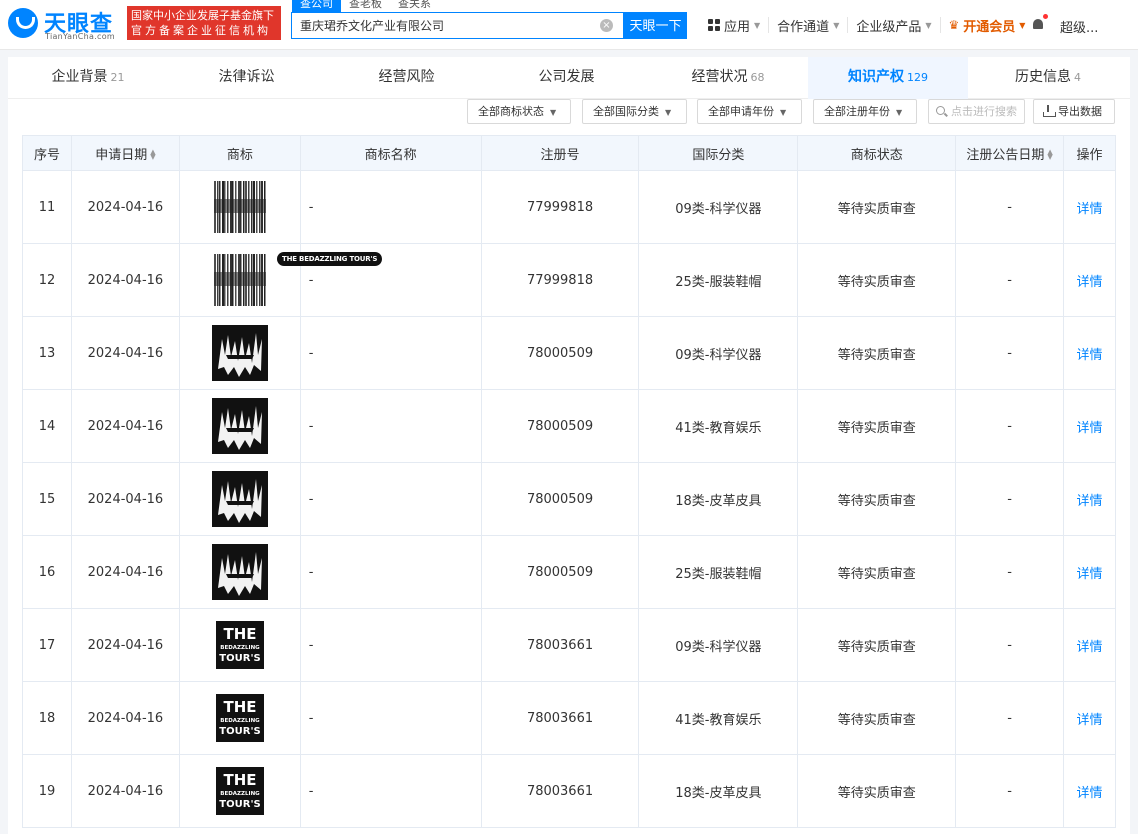 The height and width of the screenshot is (834, 1138). Describe the element at coordinates (1039, 23) in the screenshot. I see `bell-icon` at that location.